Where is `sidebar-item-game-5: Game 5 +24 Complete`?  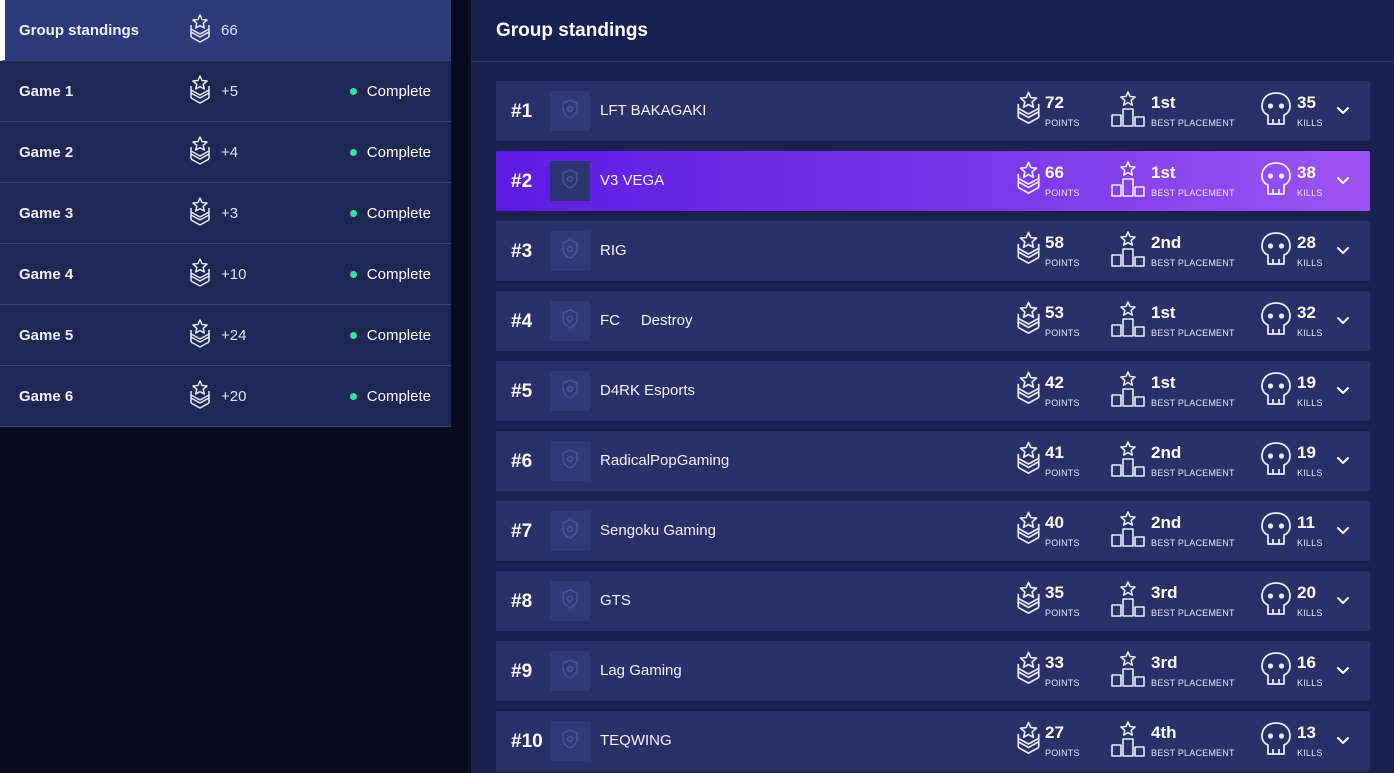 sidebar-item-game-5: Game 5 +24 Complete is located at coordinates (225, 335).